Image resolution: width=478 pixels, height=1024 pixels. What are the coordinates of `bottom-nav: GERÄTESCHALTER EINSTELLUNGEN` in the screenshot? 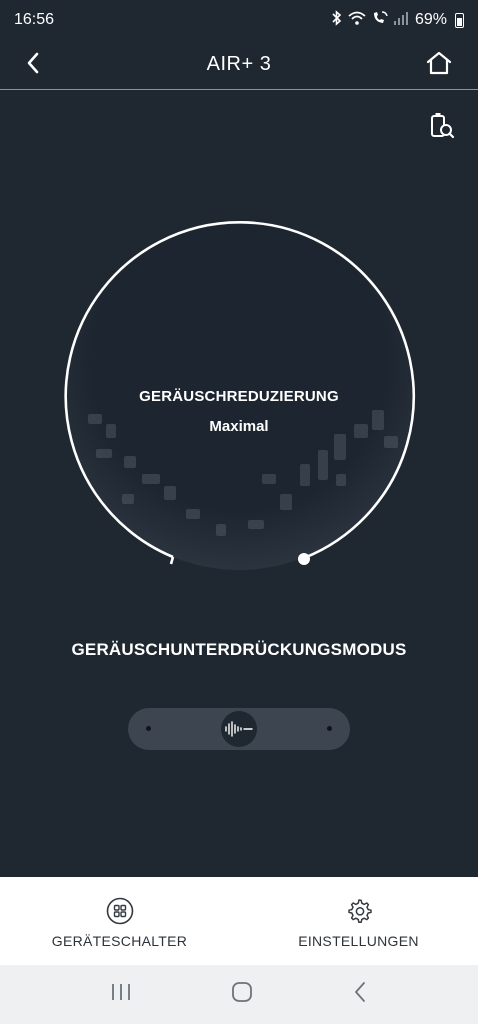 It's located at (239, 921).